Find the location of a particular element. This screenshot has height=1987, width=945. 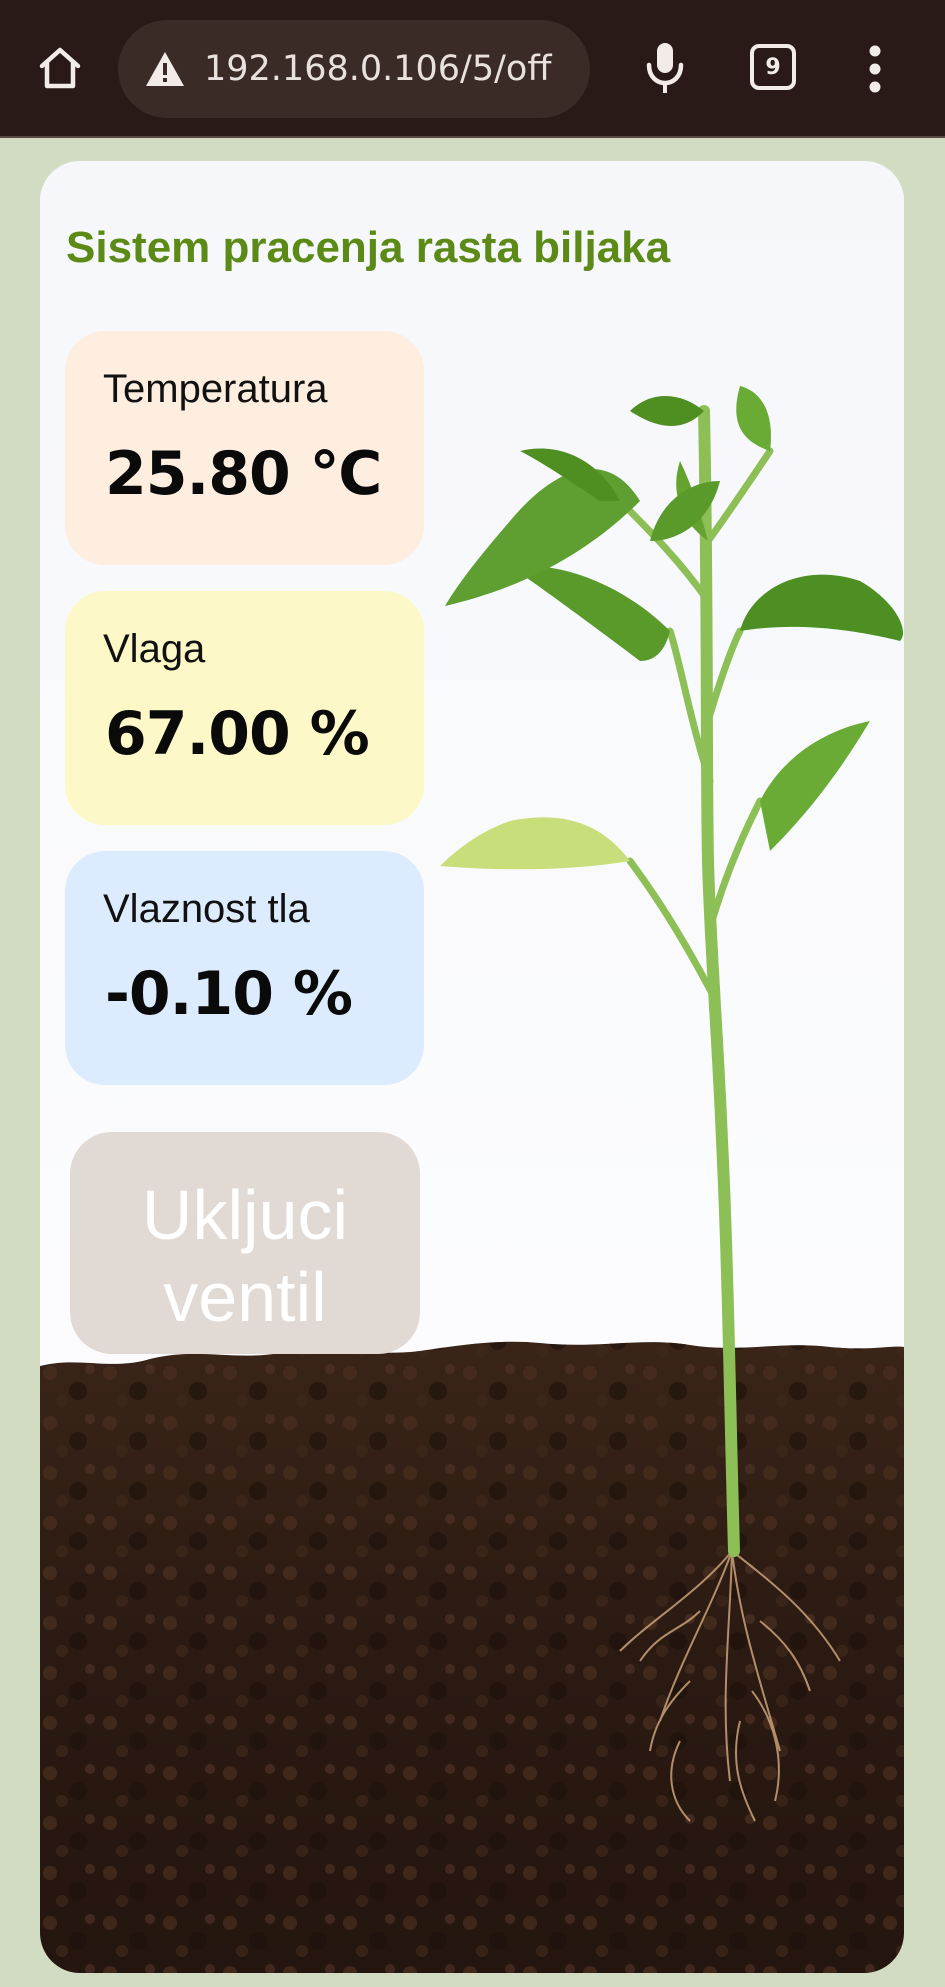

home-icon is located at coordinates (60, 68).